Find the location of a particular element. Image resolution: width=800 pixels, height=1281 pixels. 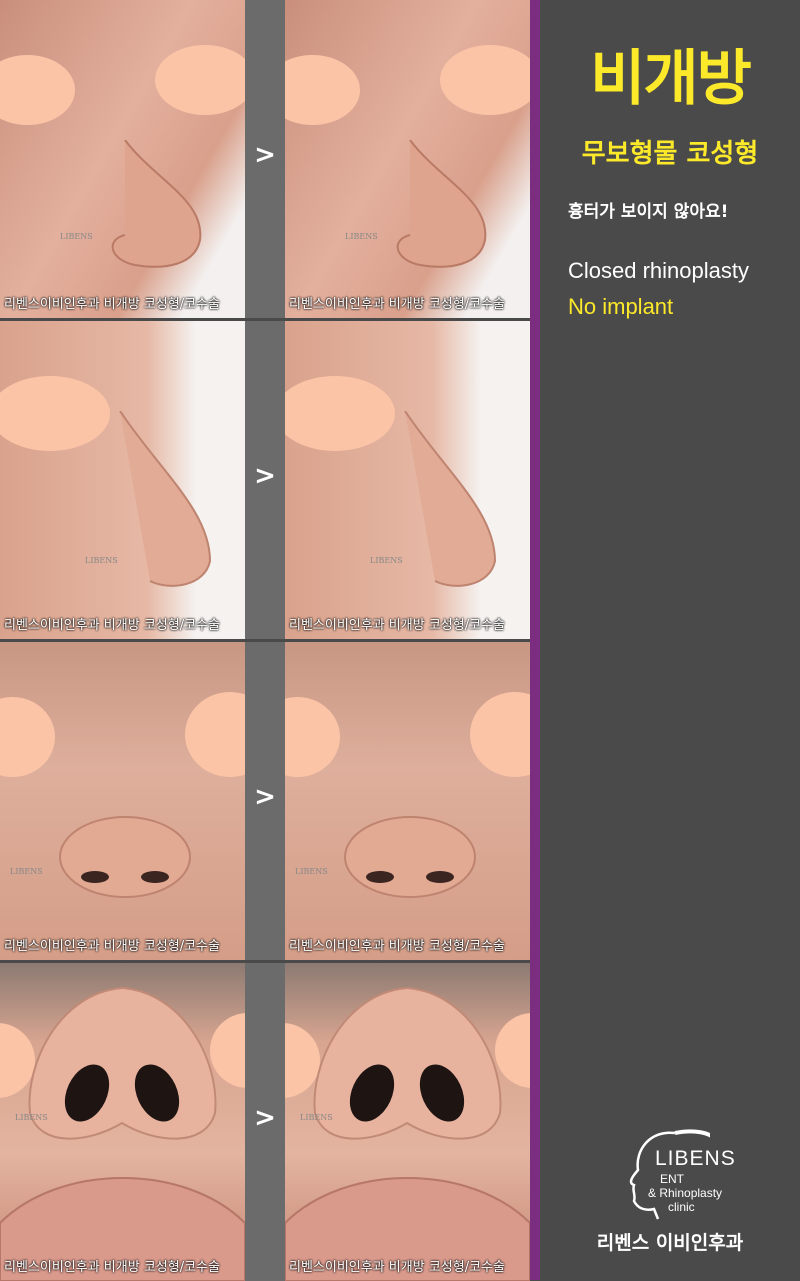

after-photo-oblique: LIBENS 리벤스이비인후과 비개방 코성형/코수술 is located at coordinates (407, 159).